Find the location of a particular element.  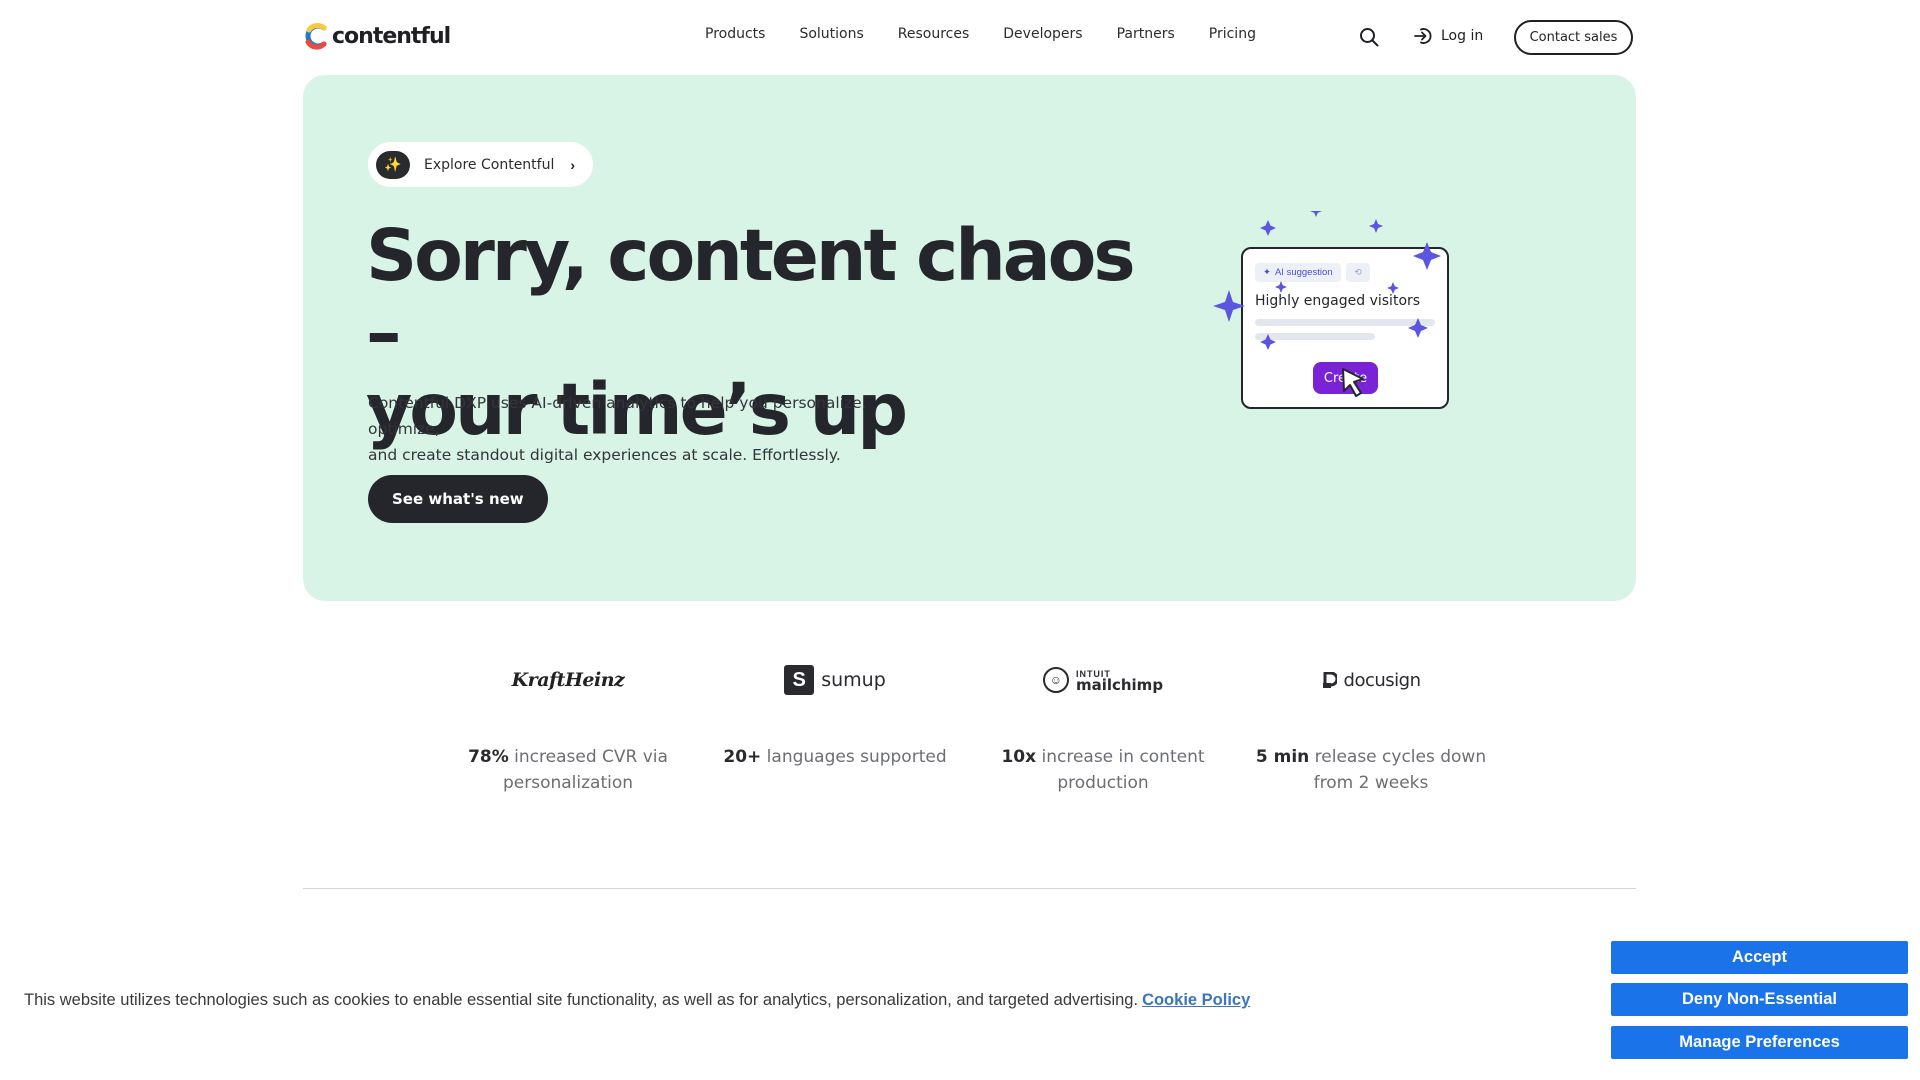

login-icon is located at coordinates (1423, 36).